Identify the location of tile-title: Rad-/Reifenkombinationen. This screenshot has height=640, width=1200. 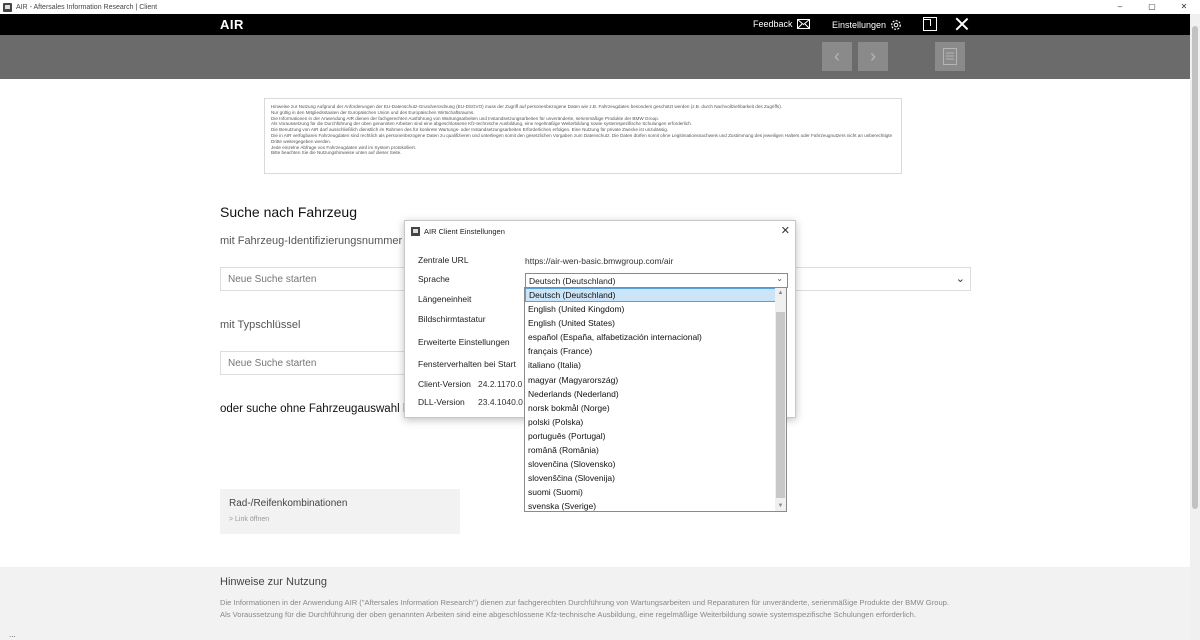
(288, 503).